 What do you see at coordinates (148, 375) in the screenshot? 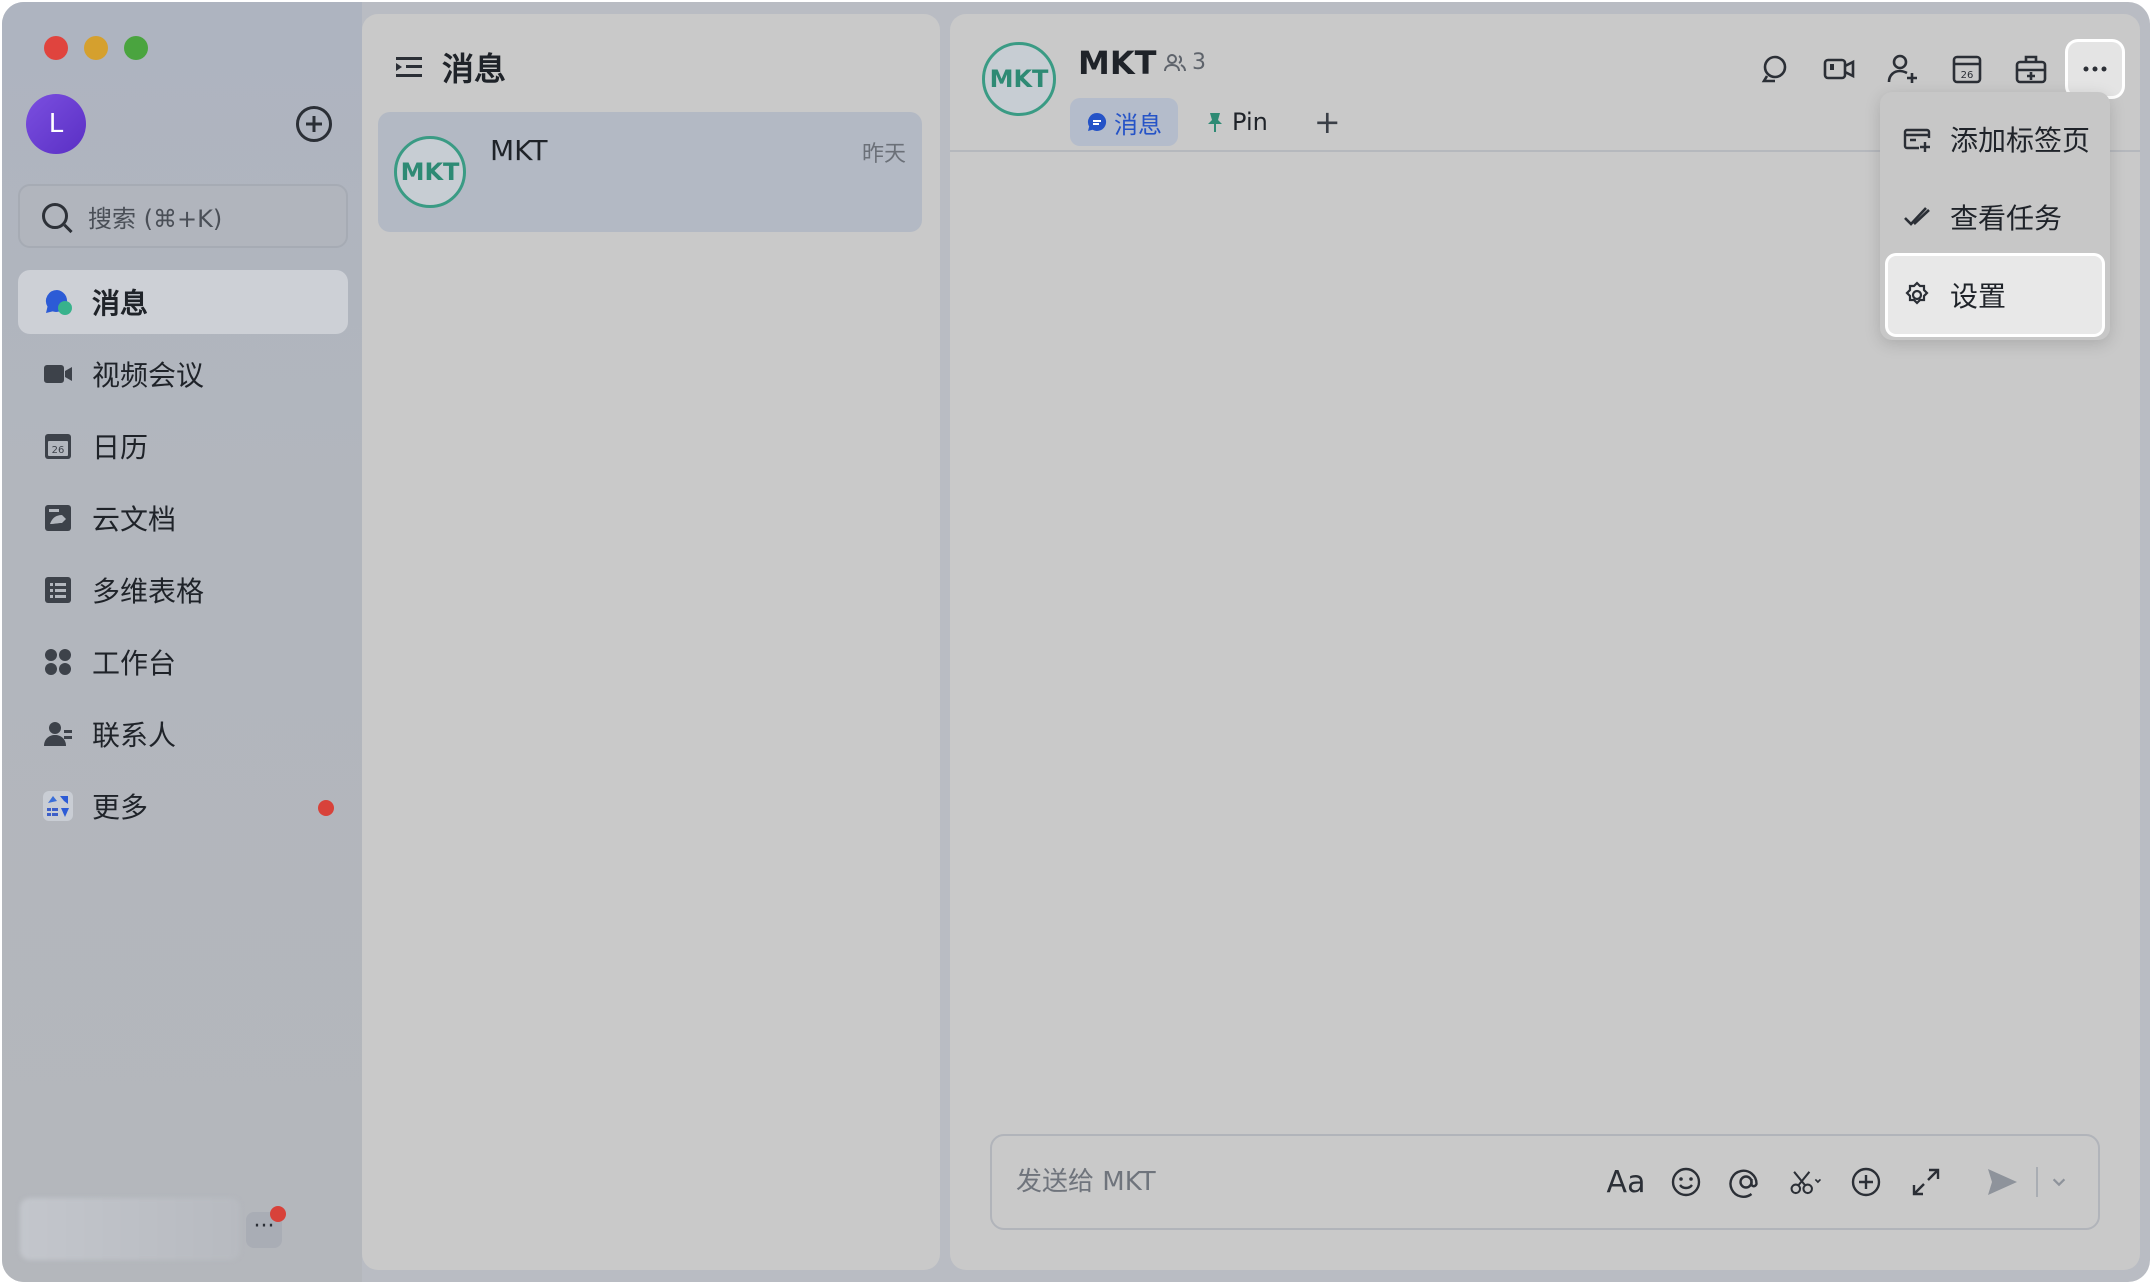
I see `sidebar-item-label: 视频会议` at bounding box center [148, 375].